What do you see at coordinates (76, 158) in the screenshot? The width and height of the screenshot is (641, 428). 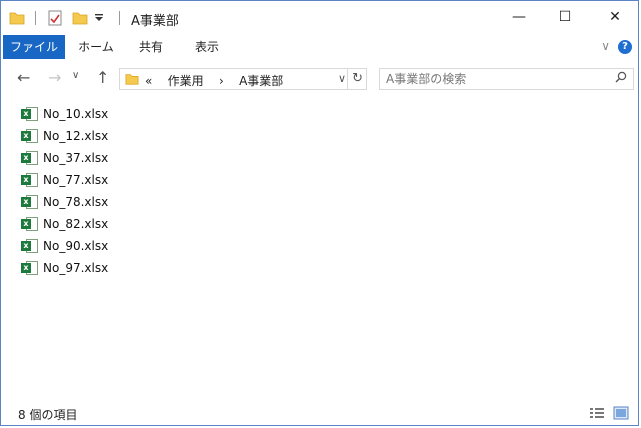 I see `file-name: No_37.xlsx` at bounding box center [76, 158].